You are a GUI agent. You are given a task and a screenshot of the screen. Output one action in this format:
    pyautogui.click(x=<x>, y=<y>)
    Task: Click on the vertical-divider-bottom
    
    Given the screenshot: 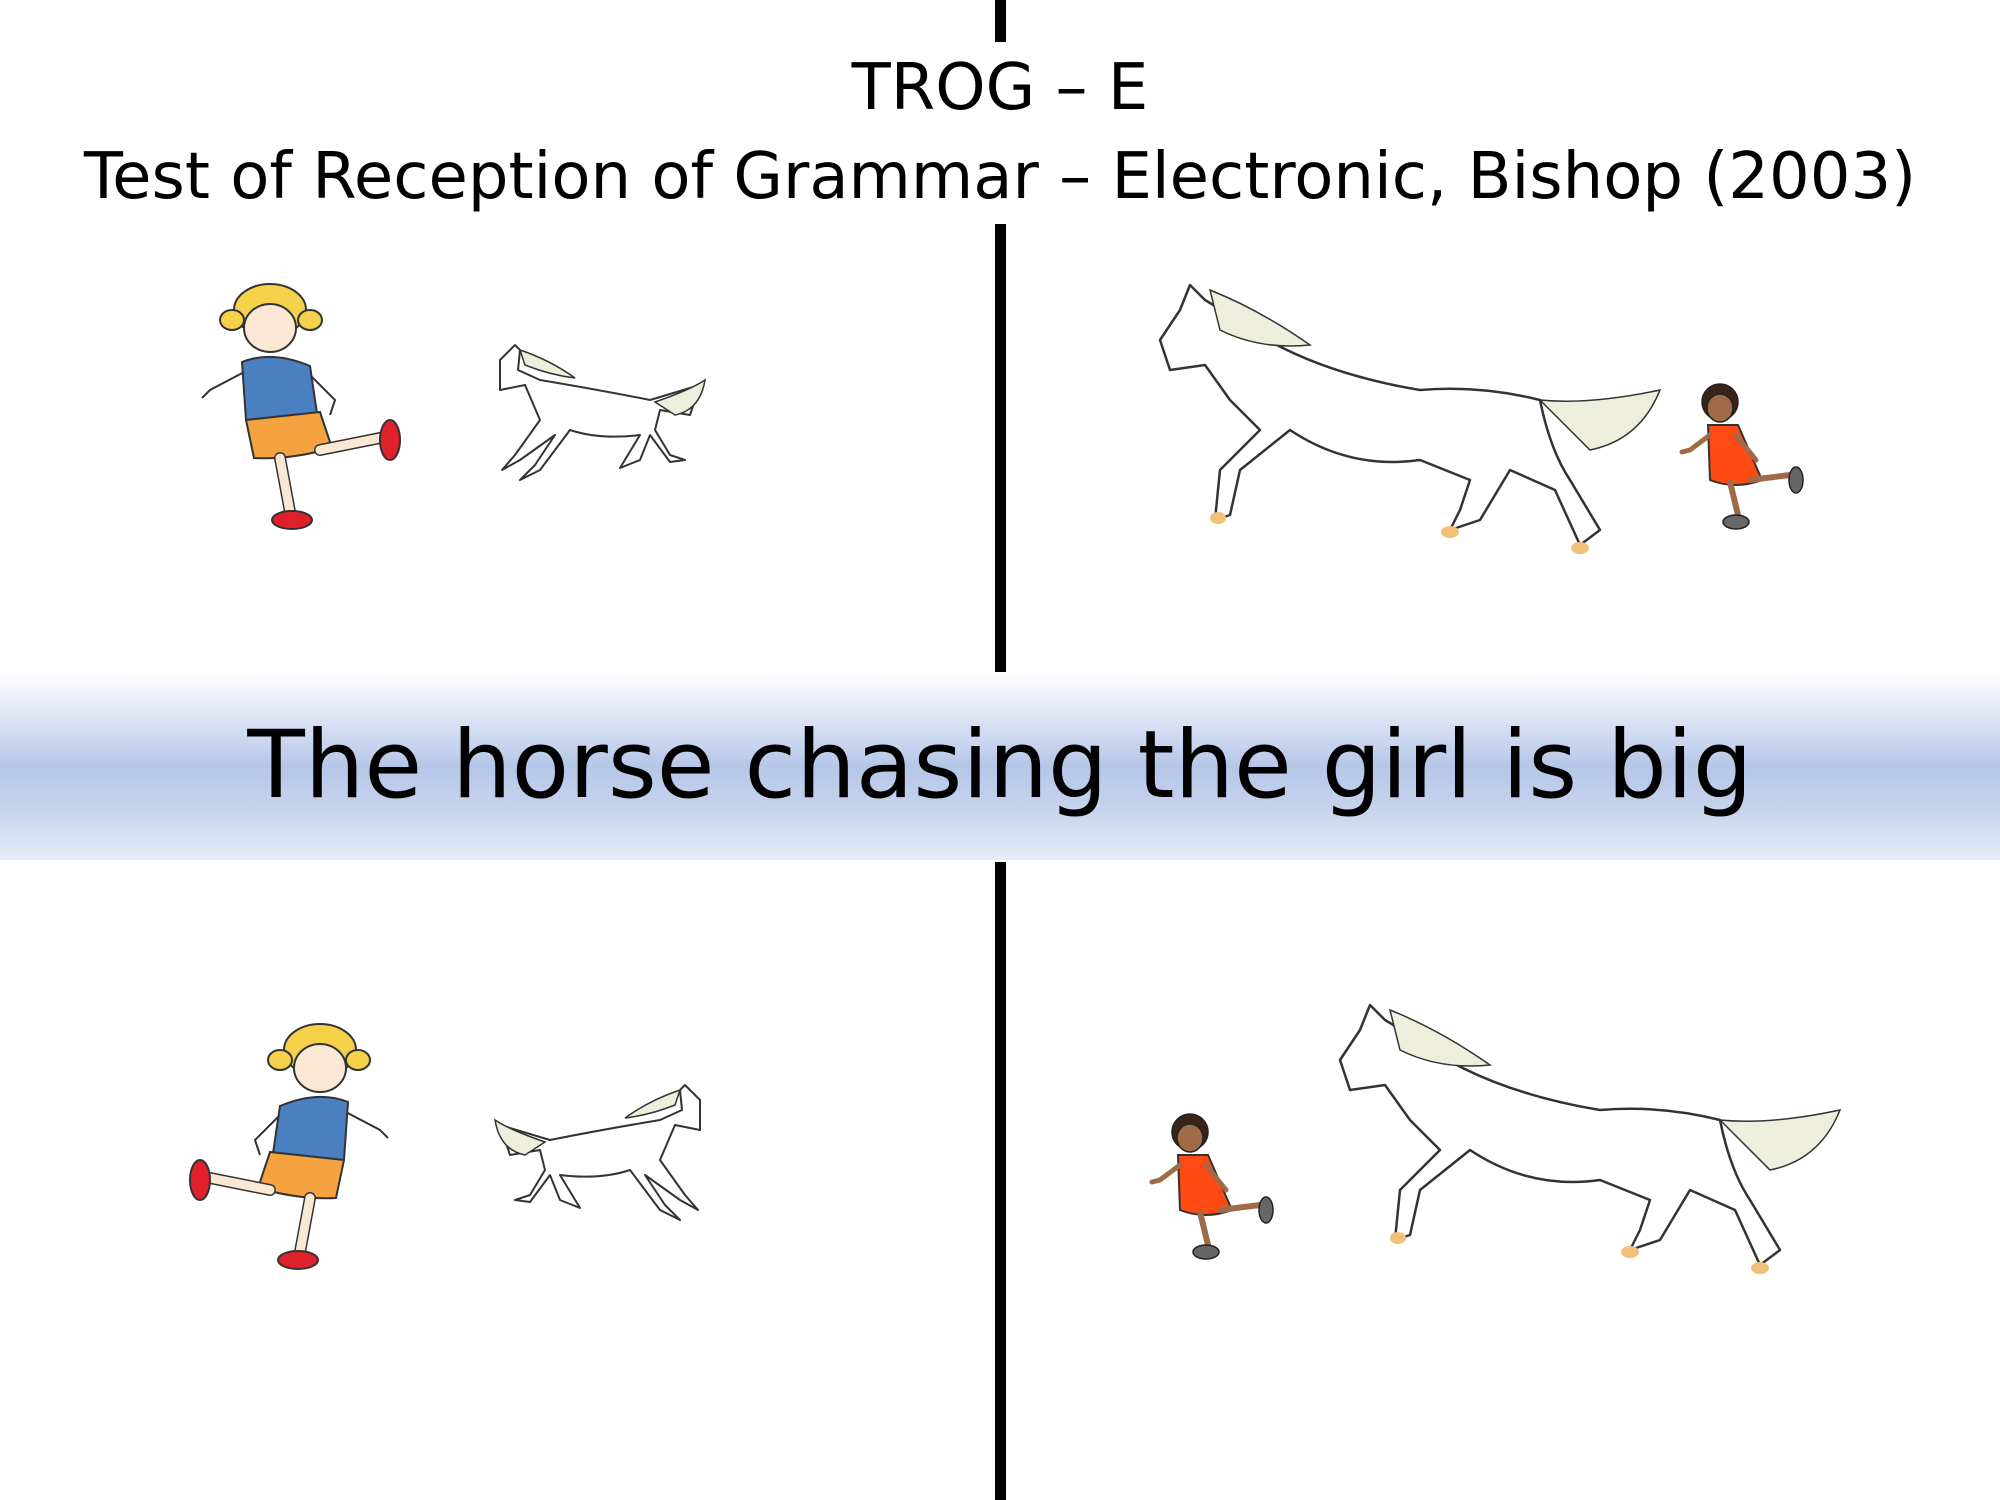 What is the action you would take?
    pyautogui.click(x=1000, y=1181)
    